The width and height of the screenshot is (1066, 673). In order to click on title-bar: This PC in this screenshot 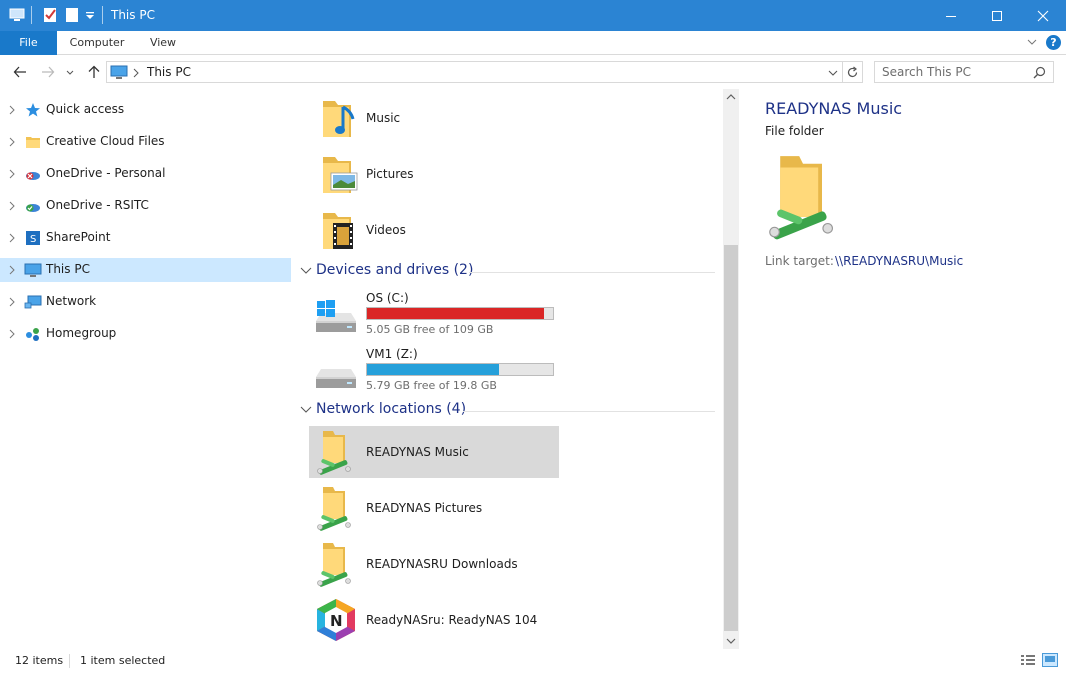, I will do `click(533, 15)`.